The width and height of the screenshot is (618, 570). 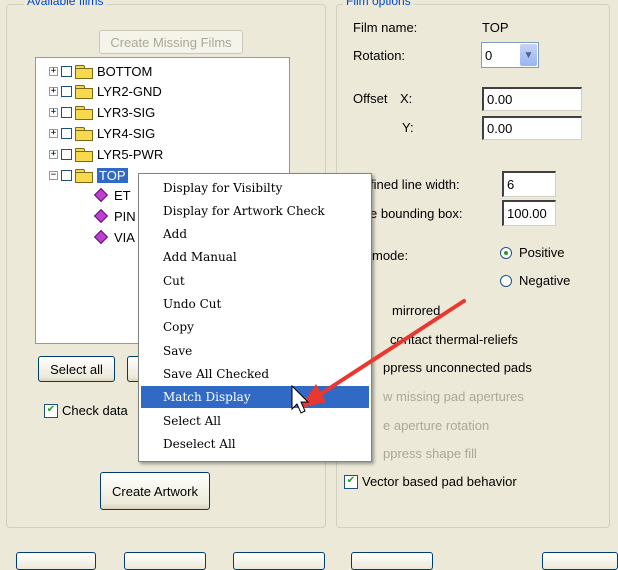 What do you see at coordinates (255, 444) in the screenshot?
I see `menu-item-deselect-all: Deselect All` at bounding box center [255, 444].